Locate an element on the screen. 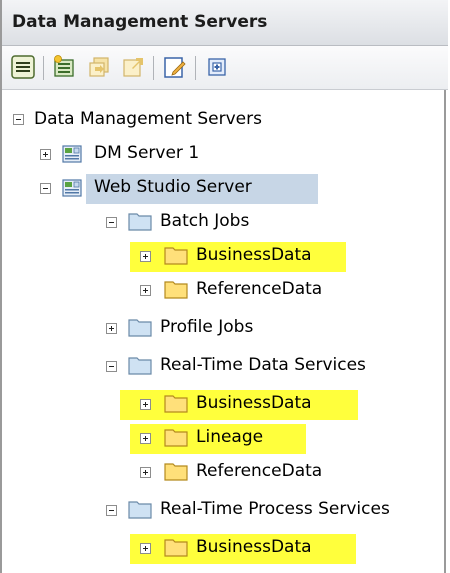 The height and width of the screenshot is (573, 450). tree-node-label: Real-Time Data Services is located at coordinates (263, 365).